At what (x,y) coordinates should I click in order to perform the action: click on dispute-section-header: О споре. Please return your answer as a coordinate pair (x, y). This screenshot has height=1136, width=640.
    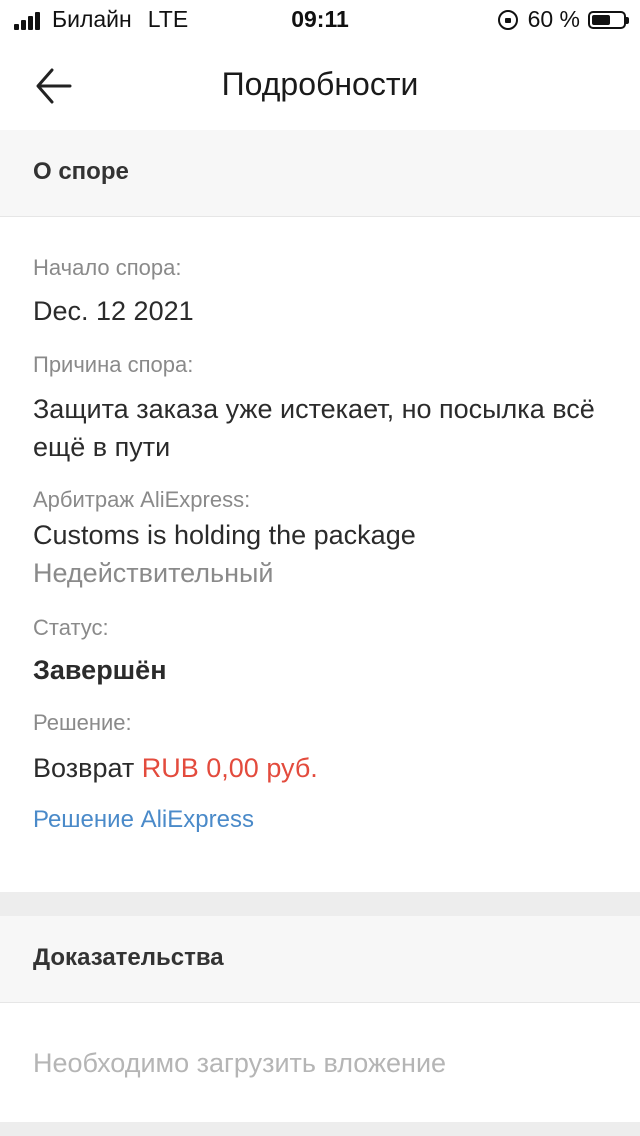
    Looking at the image, I should click on (320, 173).